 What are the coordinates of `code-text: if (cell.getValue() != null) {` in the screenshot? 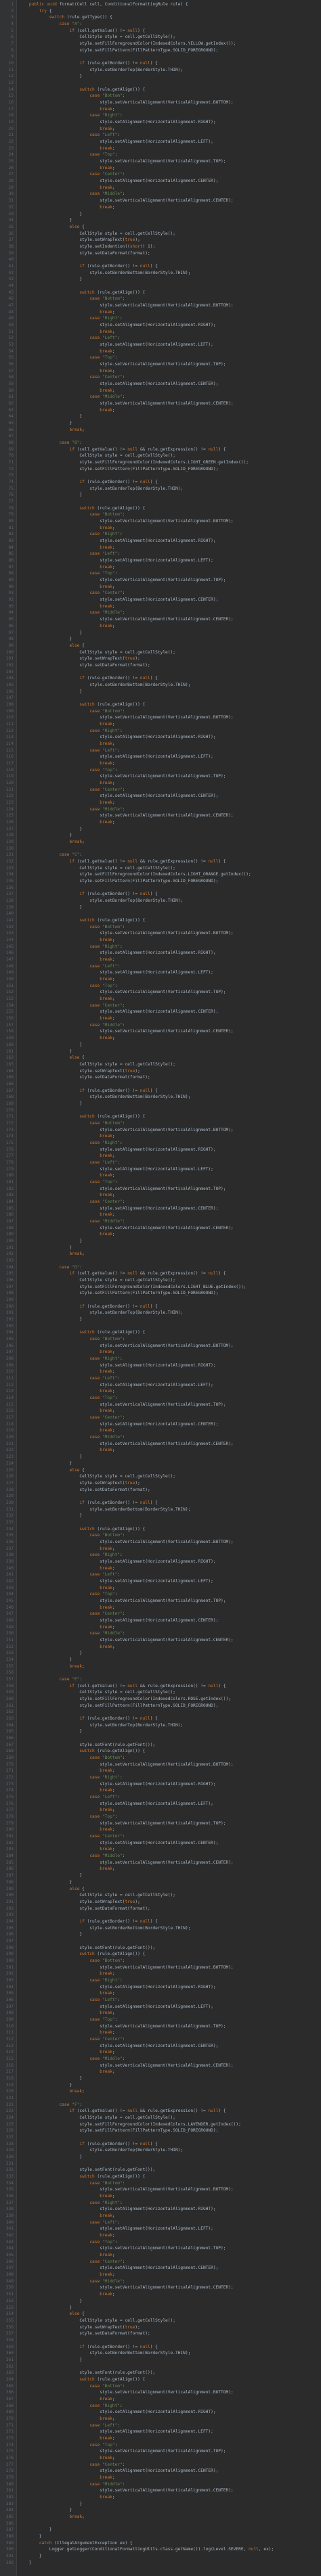 It's located at (82, 31).